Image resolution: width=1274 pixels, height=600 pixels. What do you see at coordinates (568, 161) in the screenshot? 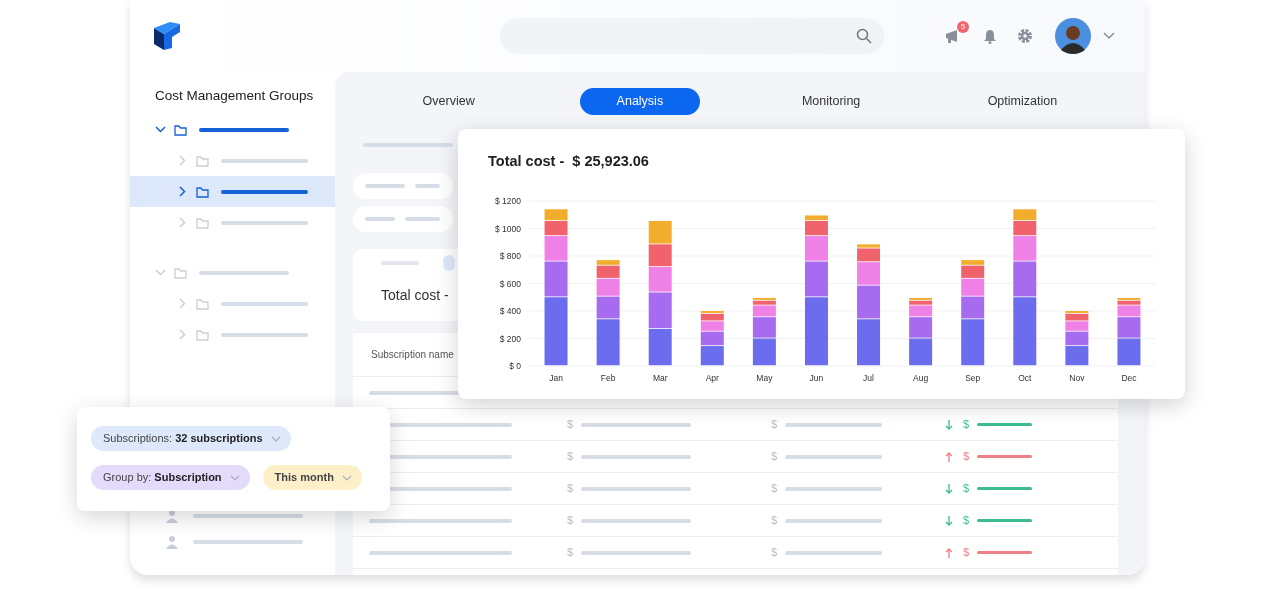
I see `chart-title: Total cost - $ 25,923.06` at bounding box center [568, 161].